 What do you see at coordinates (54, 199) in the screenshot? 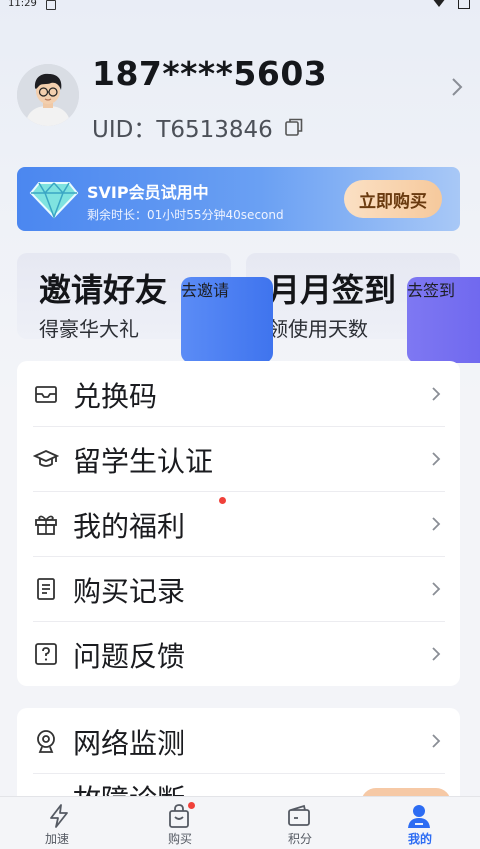
I see `diamond-icon` at bounding box center [54, 199].